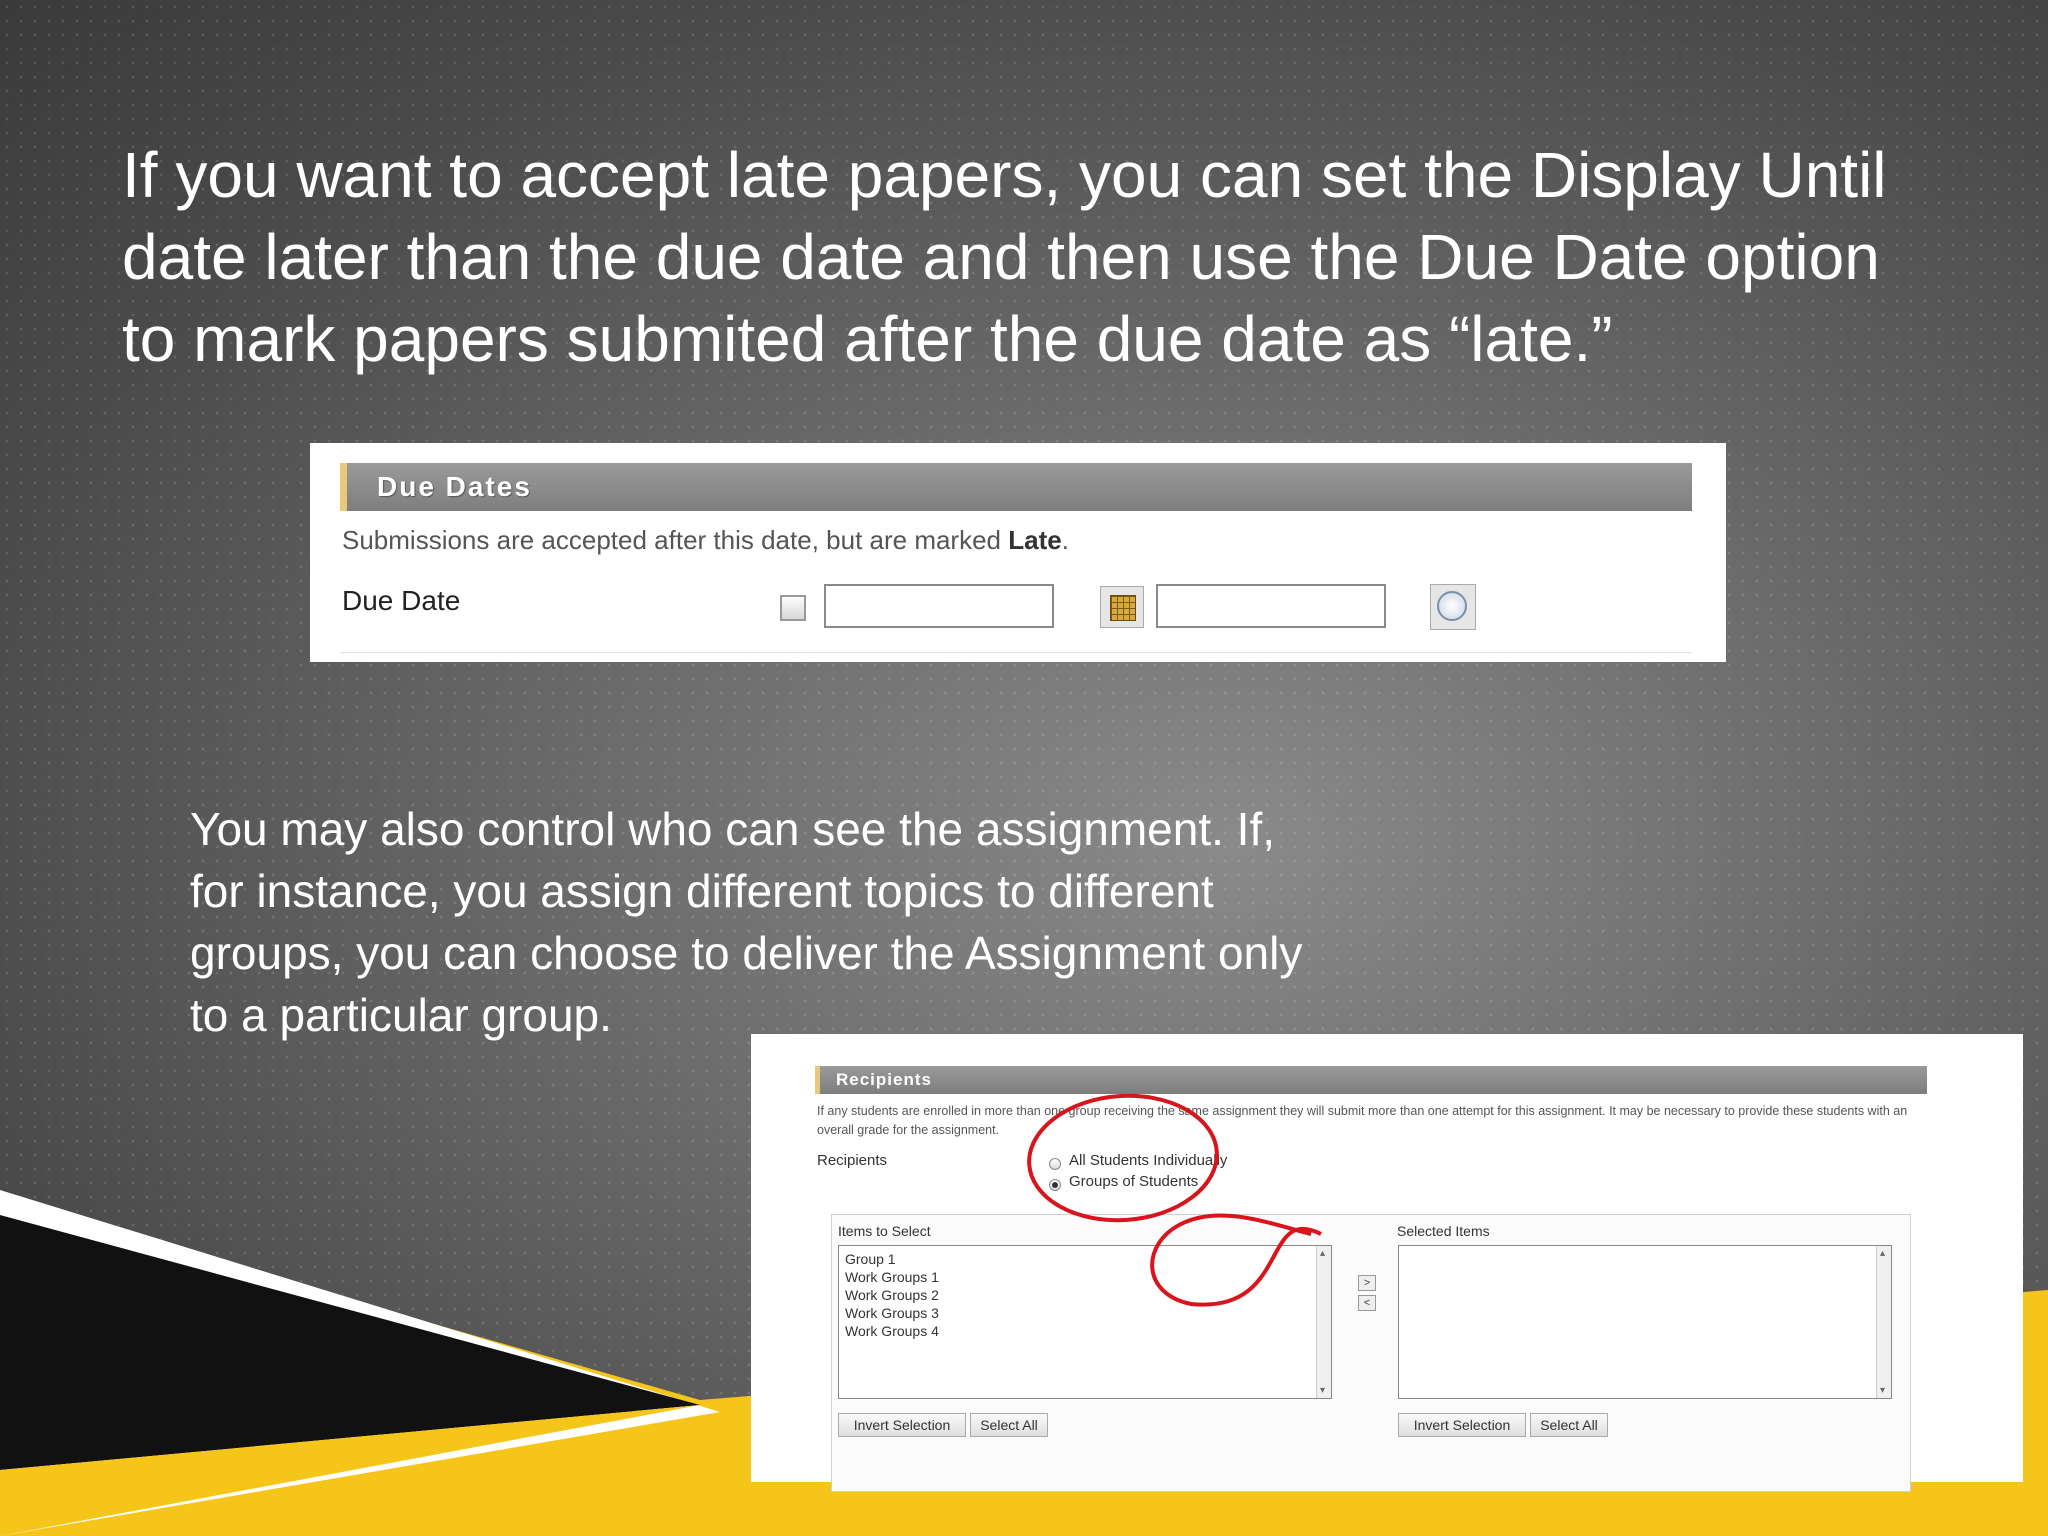 The height and width of the screenshot is (1536, 2048). Describe the element at coordinates (454, 486) in the screenshot. I see `due-dates-title: Due Dates` at that location.